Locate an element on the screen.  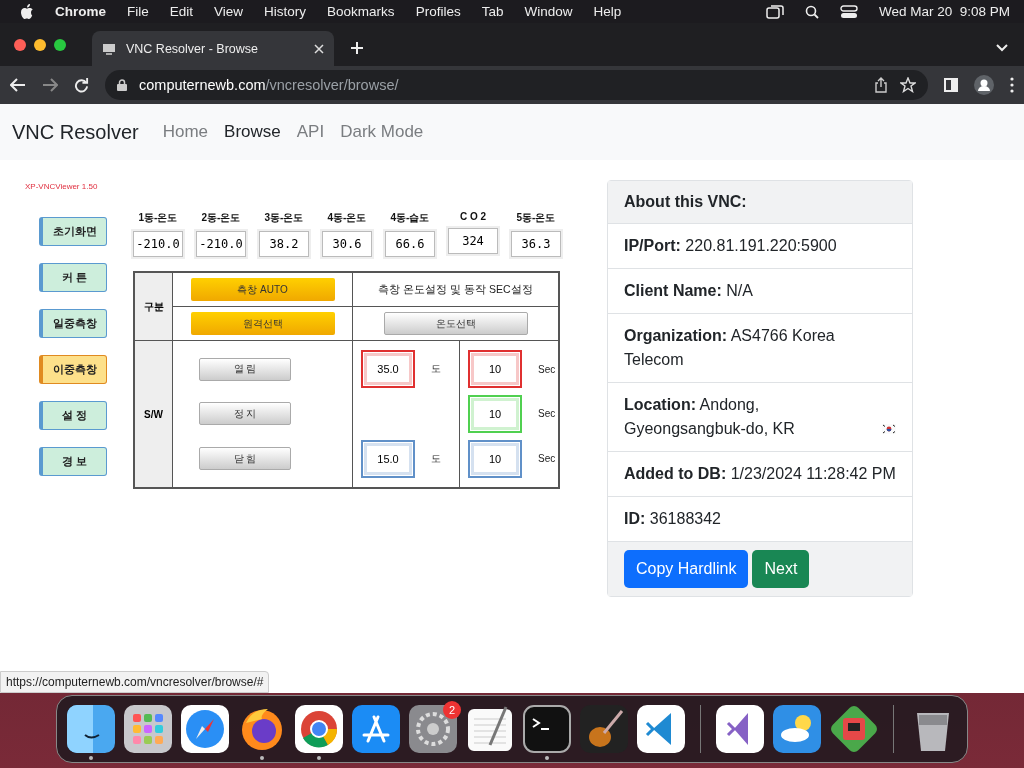
menu-item: File is located at coordinates (138, 11).